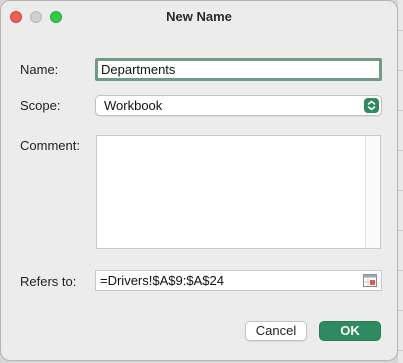 This screenshot has width=403, height=363. What do you see at coordinates (48, 281) in the screenshot?
I see `refers-to-label: Refers to:` at bounding box center [48, 281].